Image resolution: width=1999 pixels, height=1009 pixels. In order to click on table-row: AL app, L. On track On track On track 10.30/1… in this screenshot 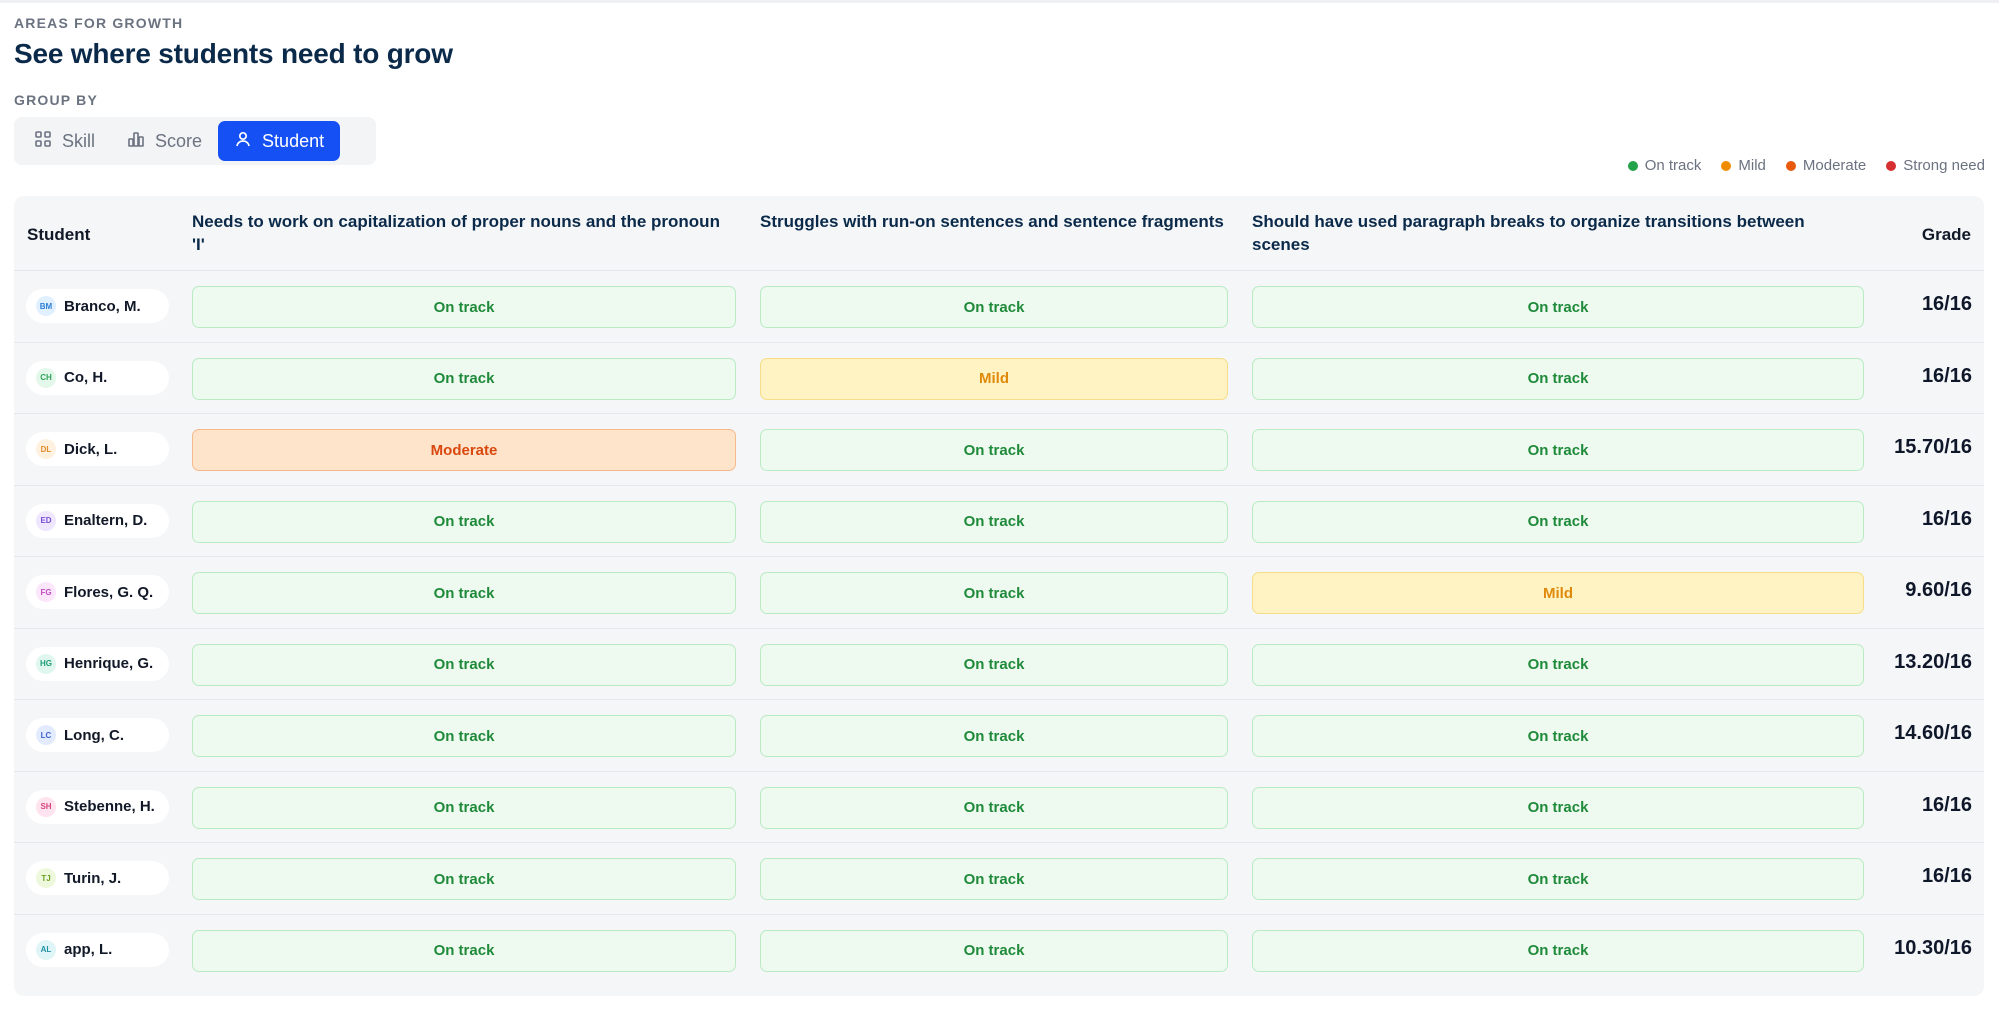, I will do `click(999, 951)`.